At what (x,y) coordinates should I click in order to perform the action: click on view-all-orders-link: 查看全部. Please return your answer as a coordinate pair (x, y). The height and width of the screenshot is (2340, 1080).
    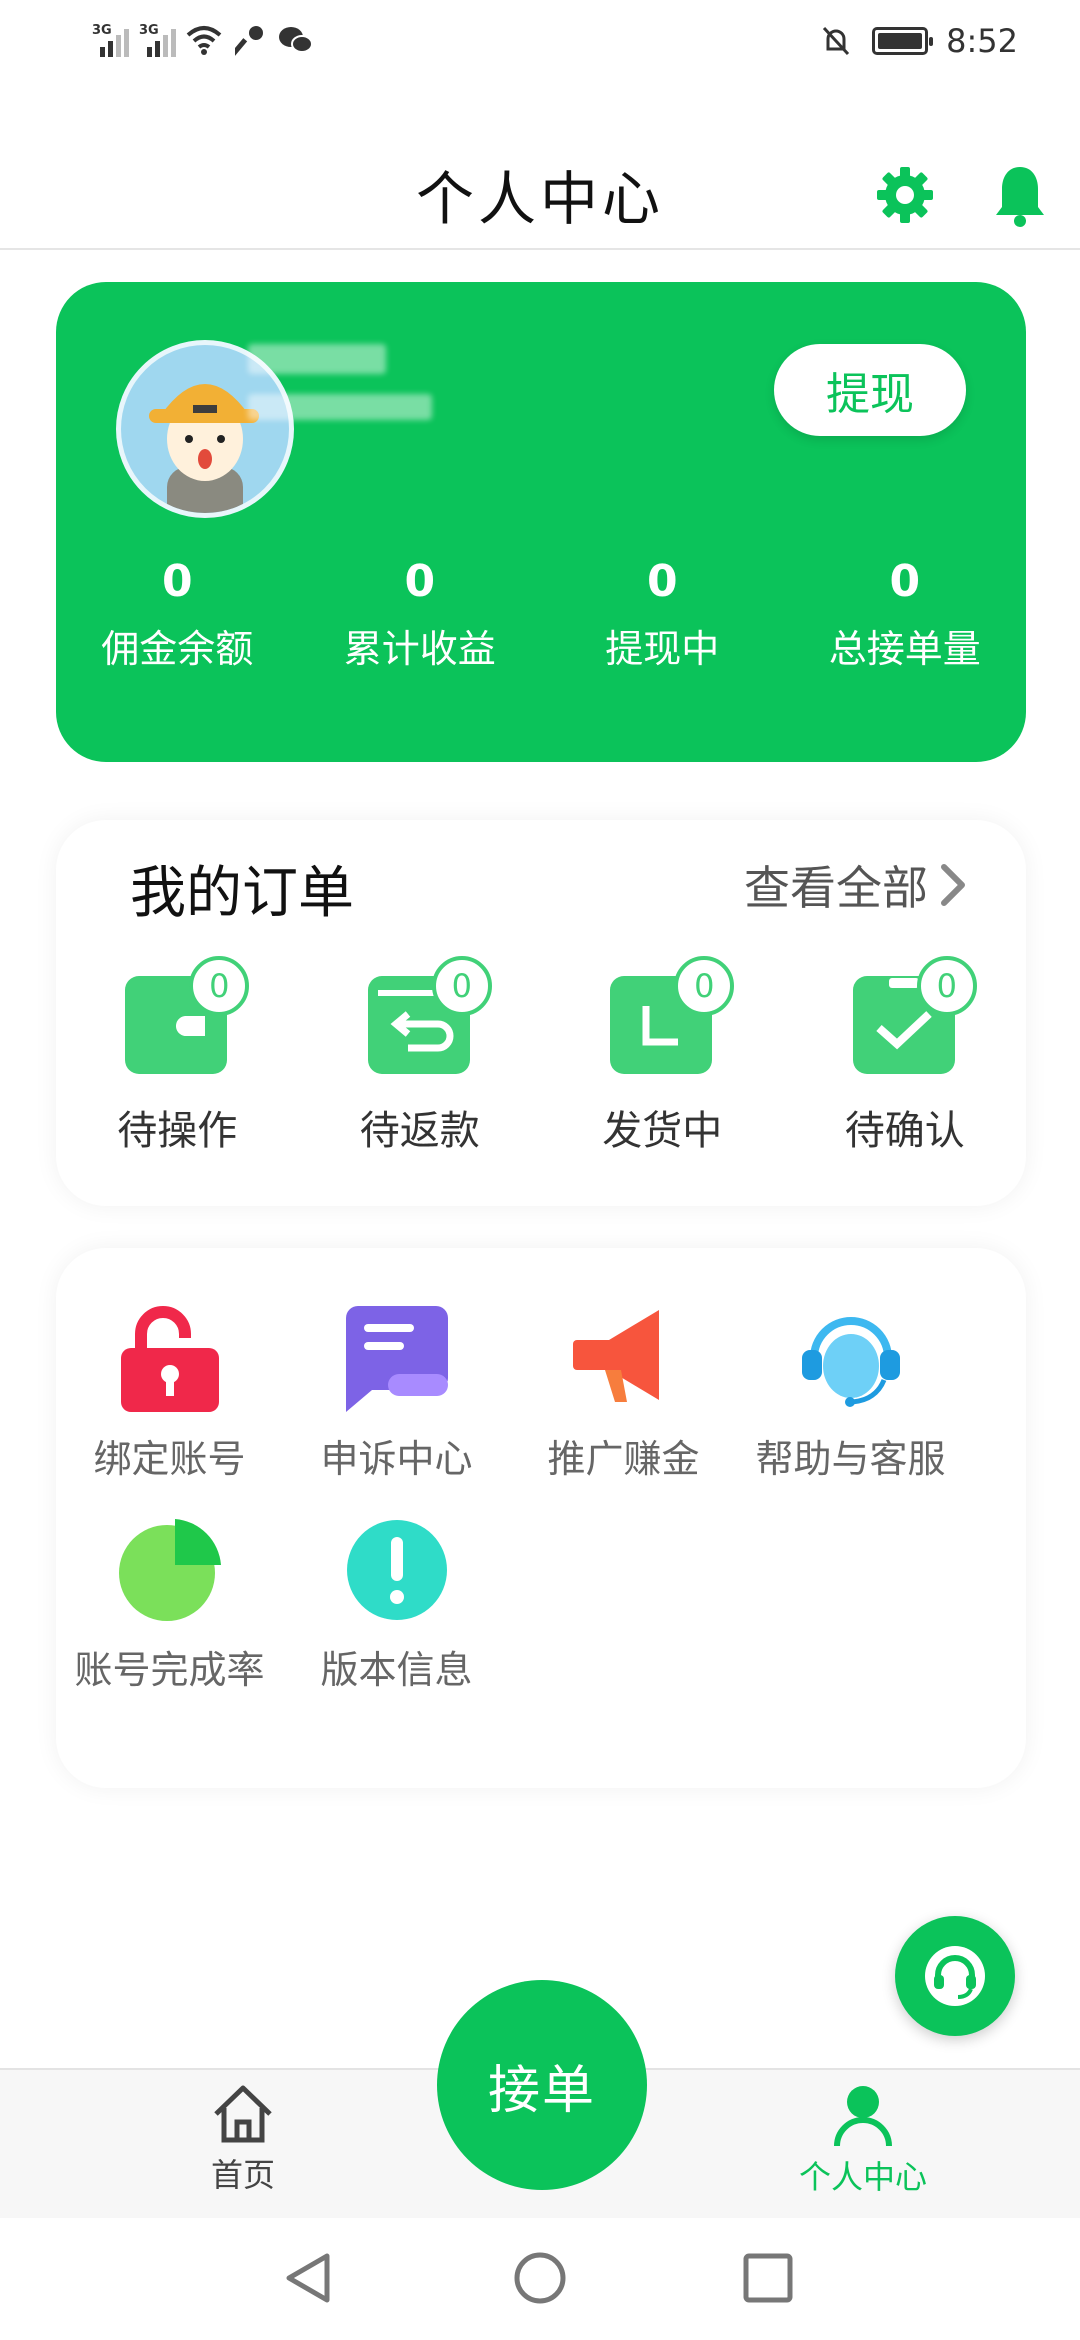
    Looking at the image, I should click on (855, 885).